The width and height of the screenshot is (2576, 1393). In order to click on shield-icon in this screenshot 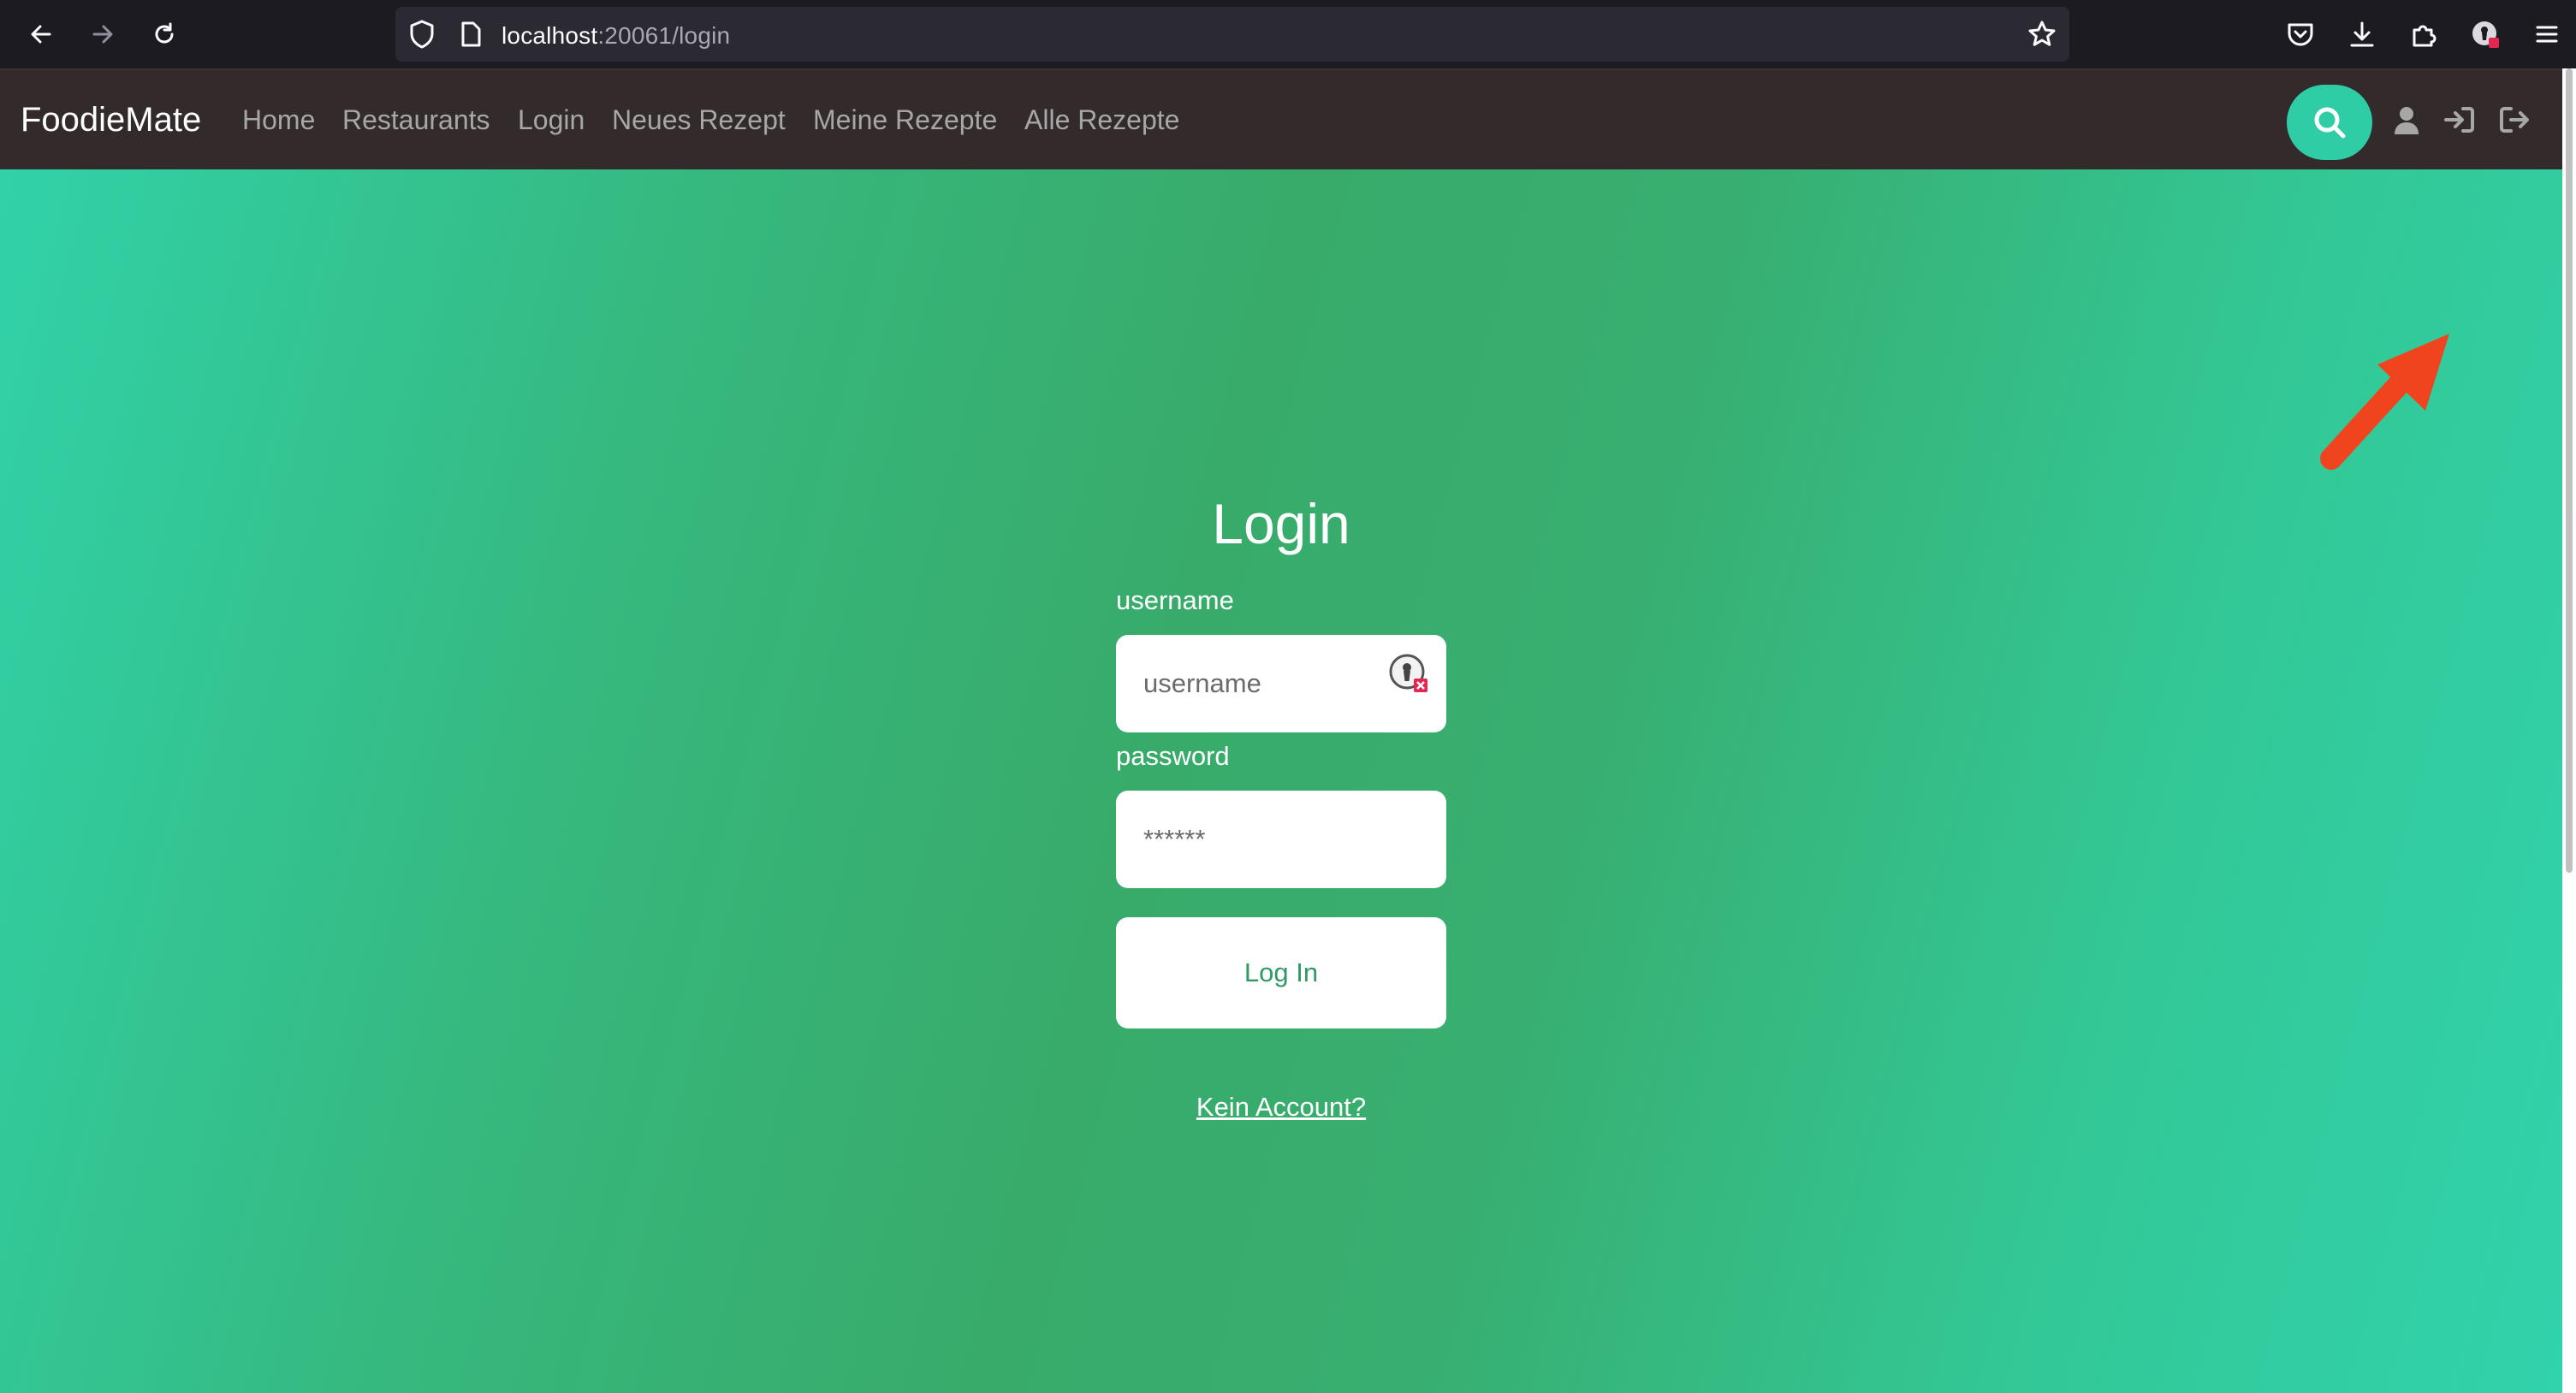, I will do `click(422, 35)`.